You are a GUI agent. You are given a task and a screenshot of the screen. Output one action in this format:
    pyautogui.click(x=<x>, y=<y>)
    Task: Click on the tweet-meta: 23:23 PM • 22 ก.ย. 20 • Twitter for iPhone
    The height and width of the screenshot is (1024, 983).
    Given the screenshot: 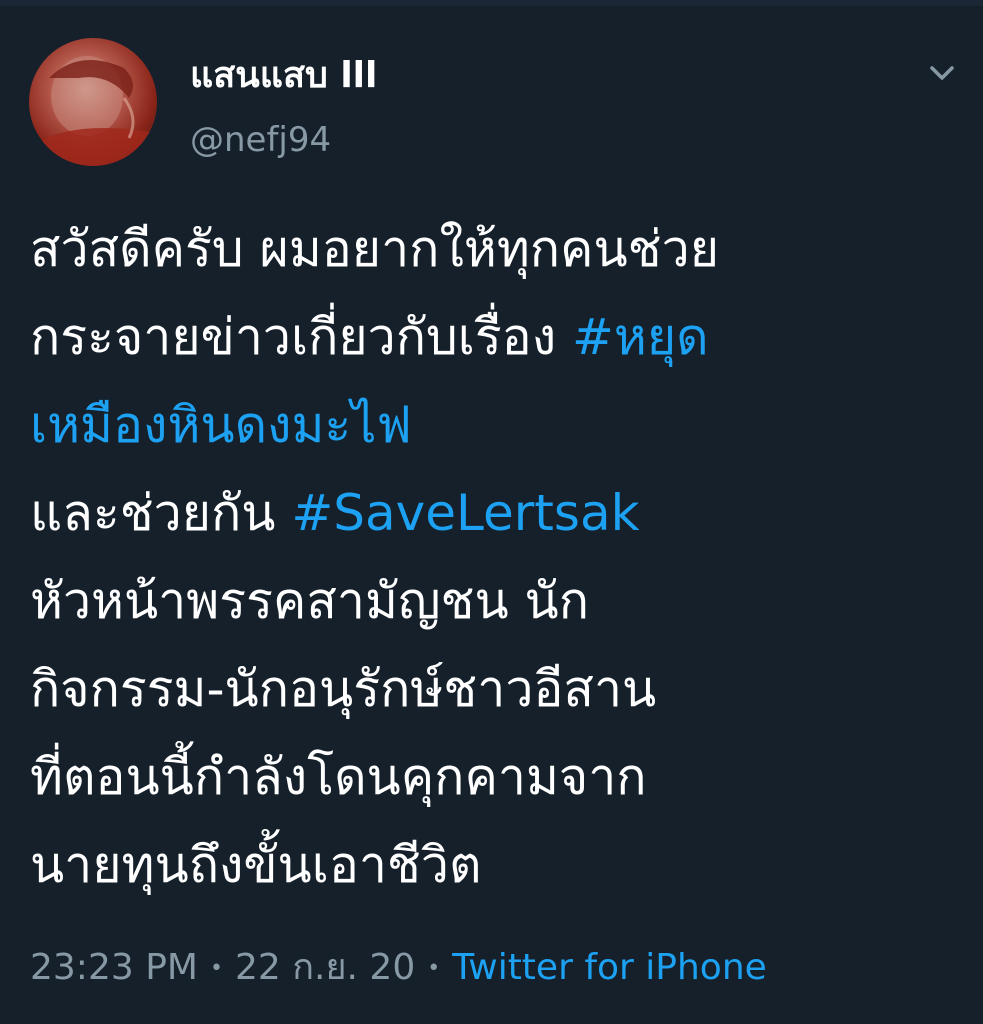 What is the action you would take?
    pyautogui.click(x=398, y=968)
    